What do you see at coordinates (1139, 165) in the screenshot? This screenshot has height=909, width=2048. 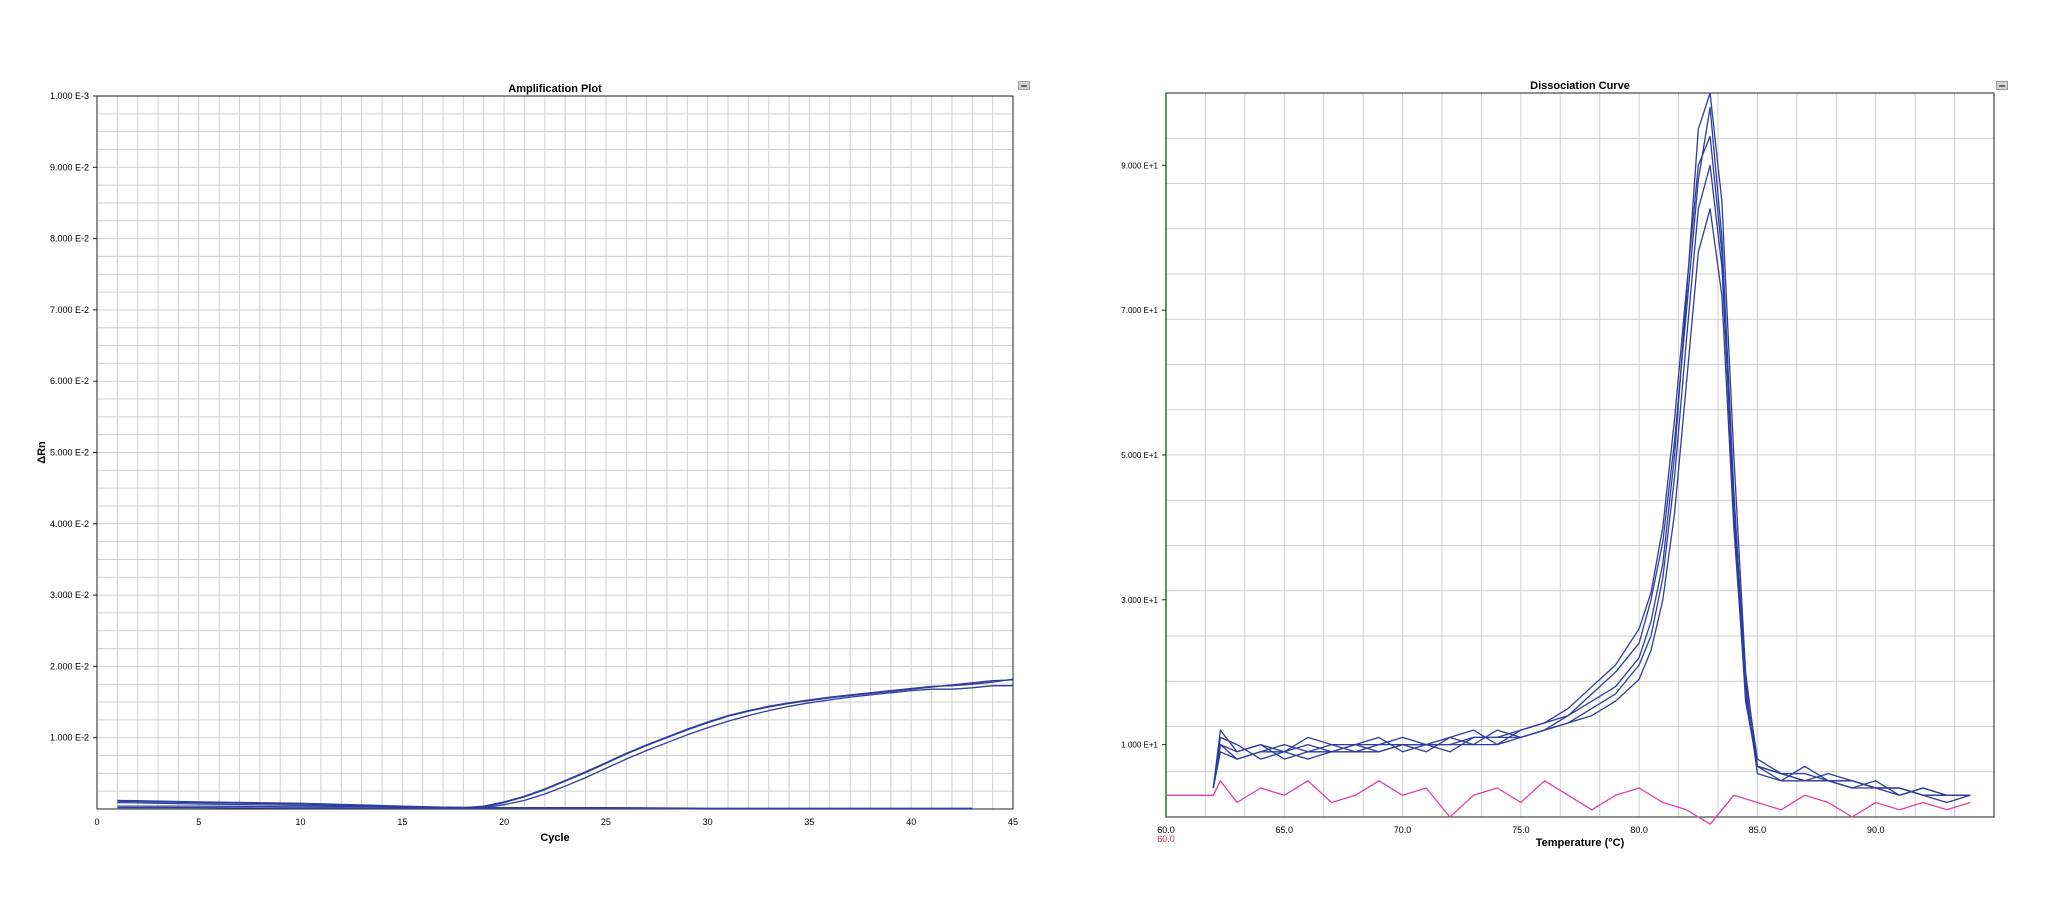 I see `y-tick-label: 9.000 E+1` at bounding box center [1139, 165].